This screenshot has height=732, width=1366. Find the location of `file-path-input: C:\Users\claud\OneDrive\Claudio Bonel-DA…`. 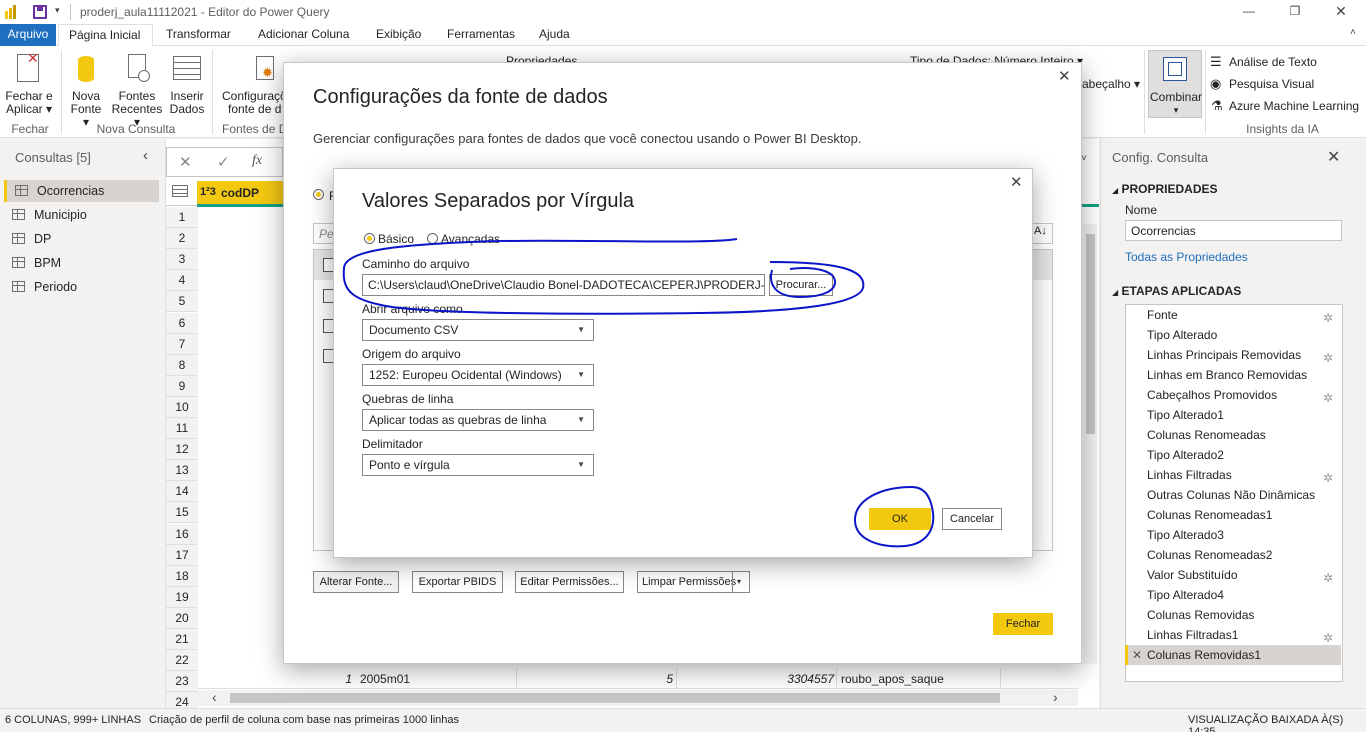

file-path-input: C:\Users\claud\OneDrive\Claudio Bonel-DA… is located at coordinates (563, 285).